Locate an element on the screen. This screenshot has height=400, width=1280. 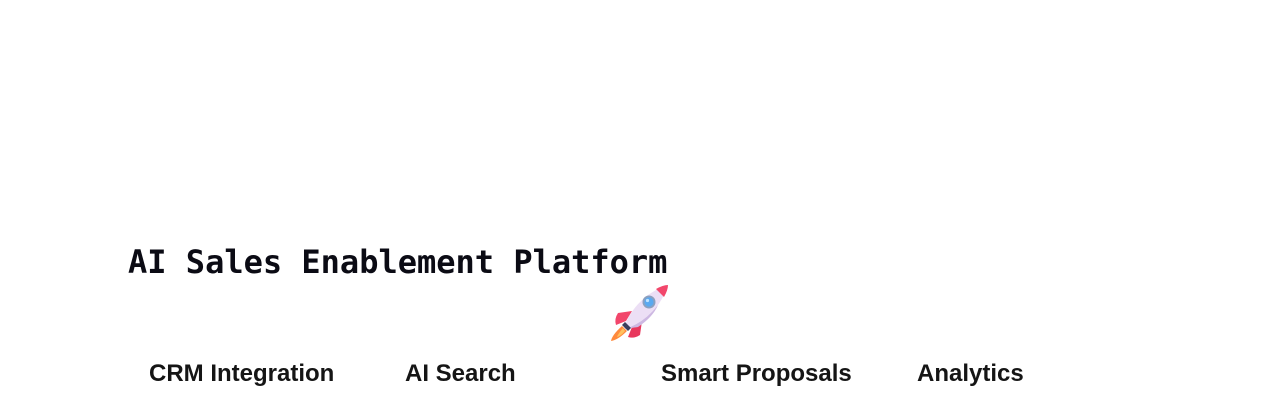
page-title: AI Sales Enablement Platform is located at coordinates (398, 262).